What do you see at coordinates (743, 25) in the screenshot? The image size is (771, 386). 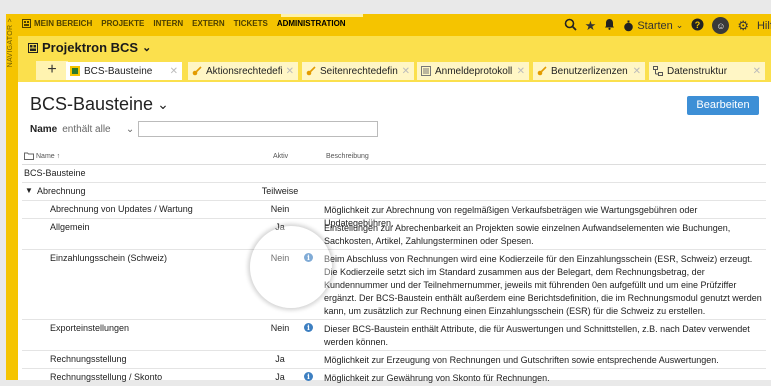 I see `gear-icon: ⚙` at bounding box center [743, 25].